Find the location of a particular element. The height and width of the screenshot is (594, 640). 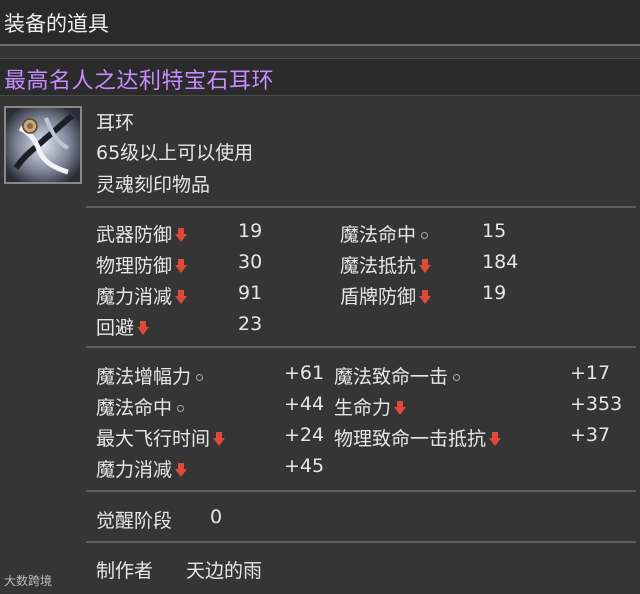

stat-value: +37 is located at coordinates (590, 435).